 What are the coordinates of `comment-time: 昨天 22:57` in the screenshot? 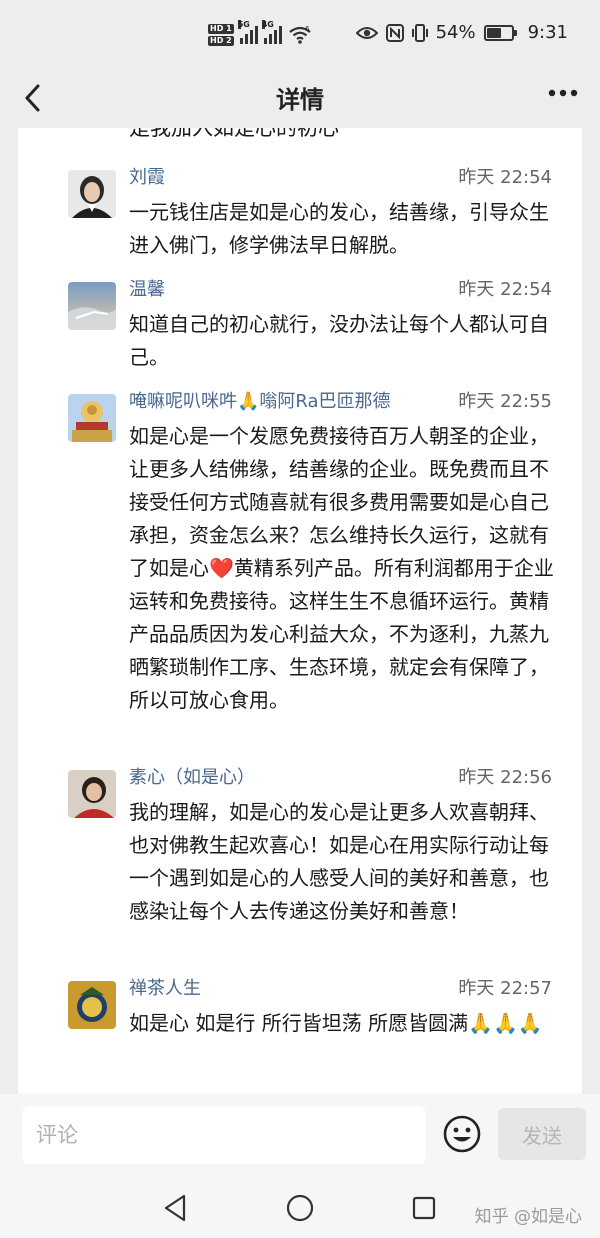 It's located at (505, 988).